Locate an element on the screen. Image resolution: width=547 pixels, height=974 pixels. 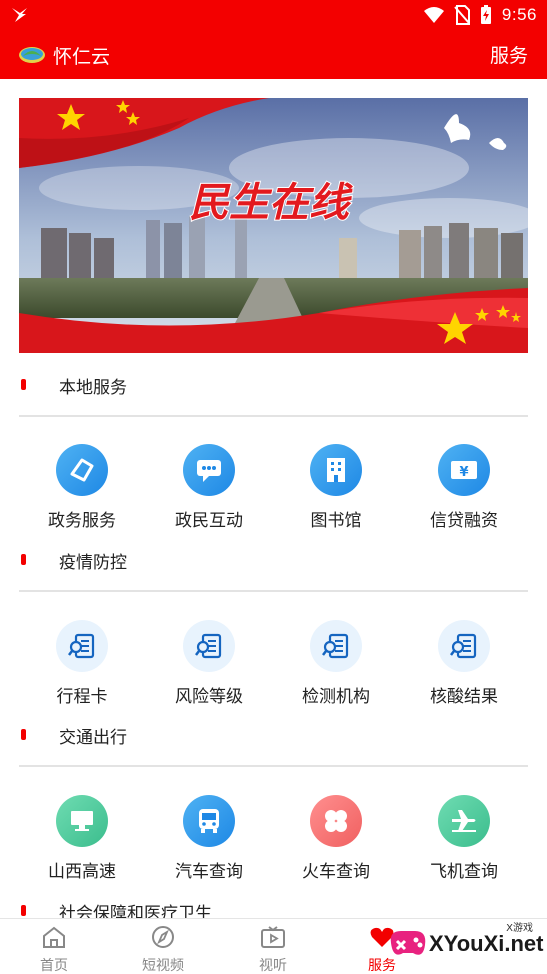
government-service-icon is located at coordinates (82, 470).